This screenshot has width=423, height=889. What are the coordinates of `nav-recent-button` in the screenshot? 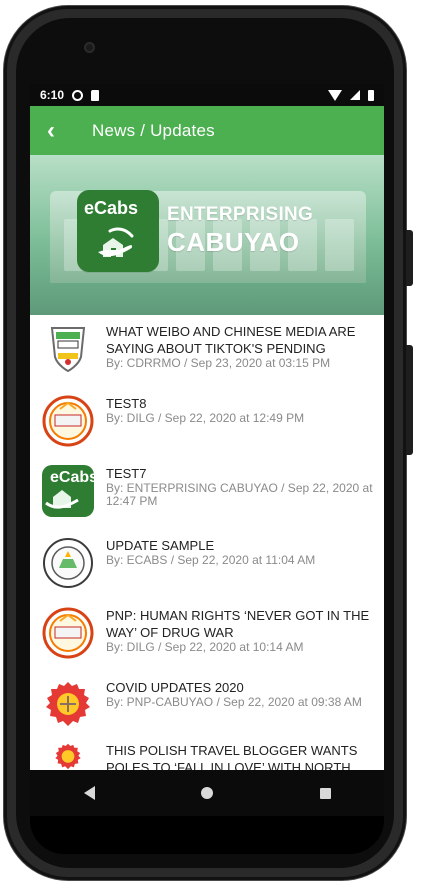 It's located at (325, 793).